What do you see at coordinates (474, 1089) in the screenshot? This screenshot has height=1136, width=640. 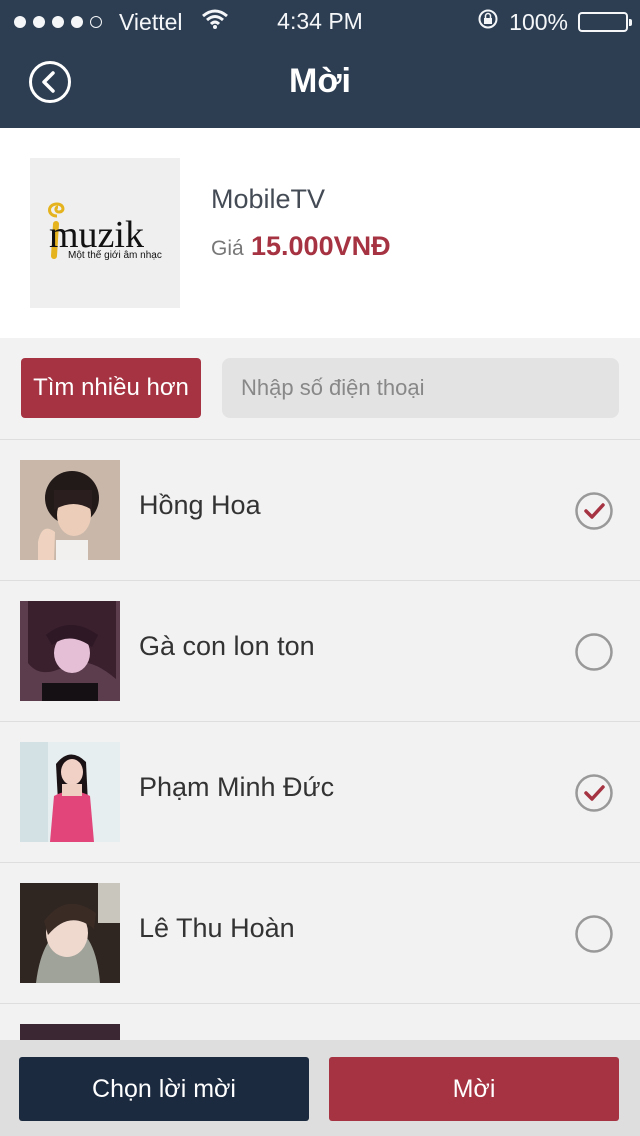 I see `invite-button: Mời` at bounding box center [474, 1089].